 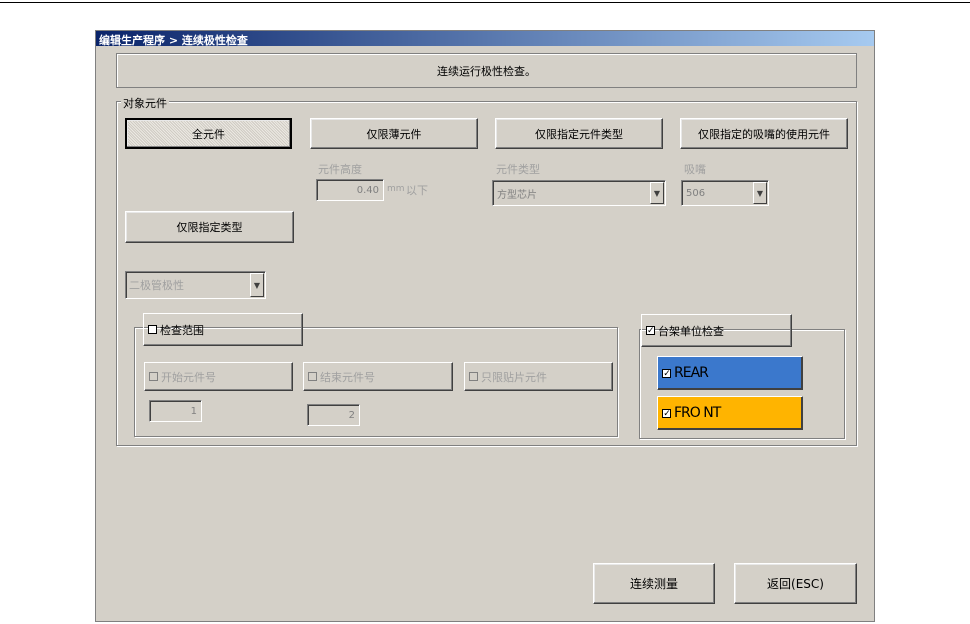 I want to click on kind-select: 二极管极性 ▼, so click(x=195, y=285).